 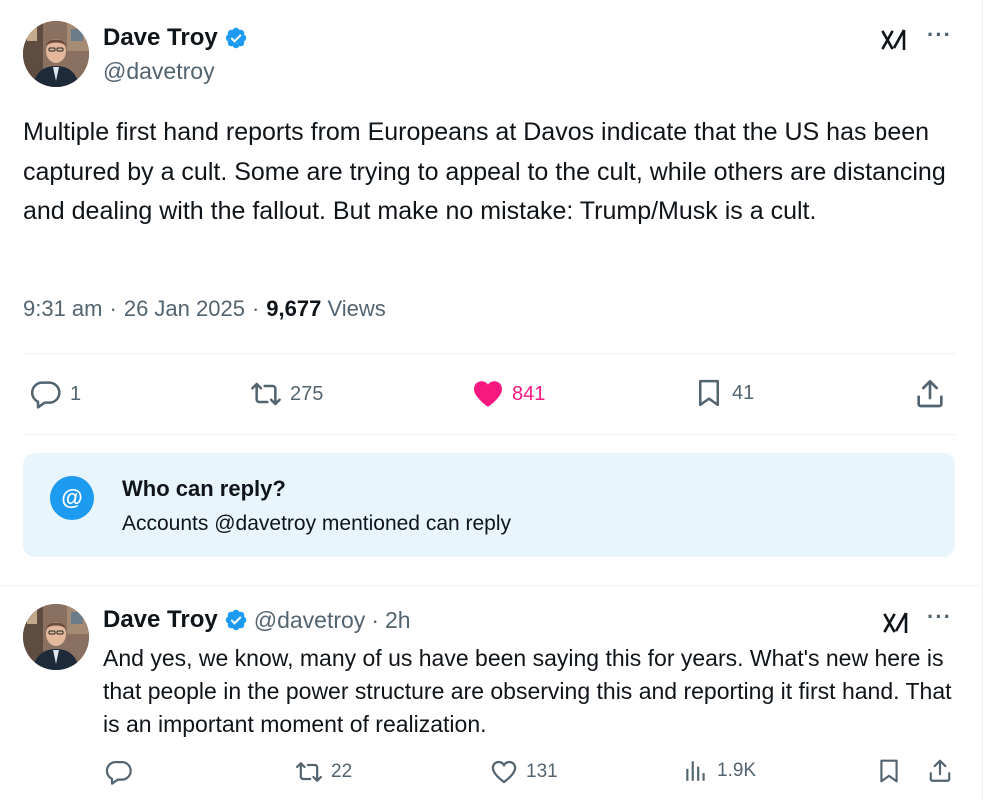 I want to click on like-button: 131, so click(x=524, y=772).